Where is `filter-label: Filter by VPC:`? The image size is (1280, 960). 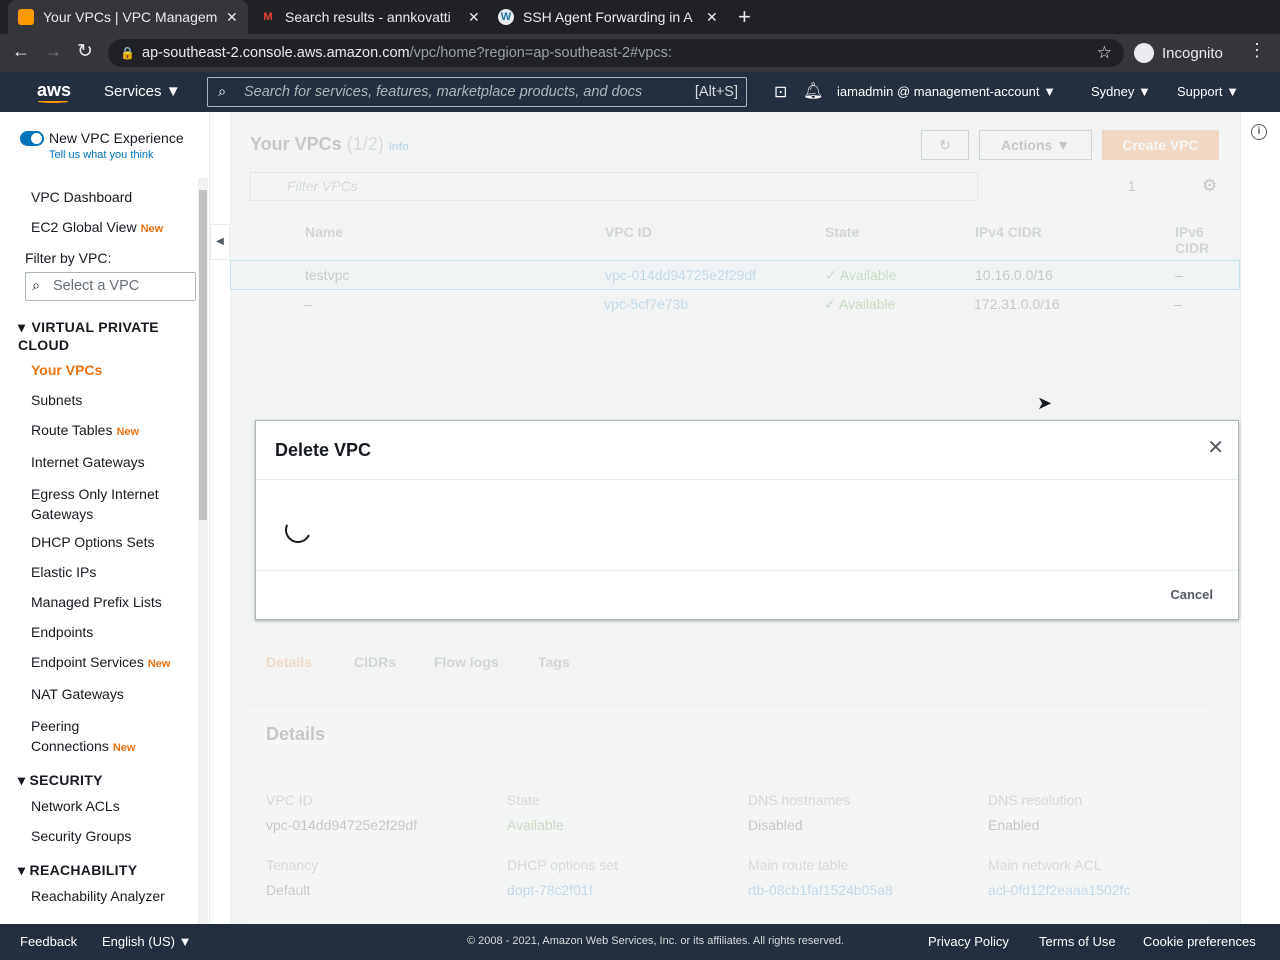
filter-label: Filter by VPC: is located at coordinates (68, 258).